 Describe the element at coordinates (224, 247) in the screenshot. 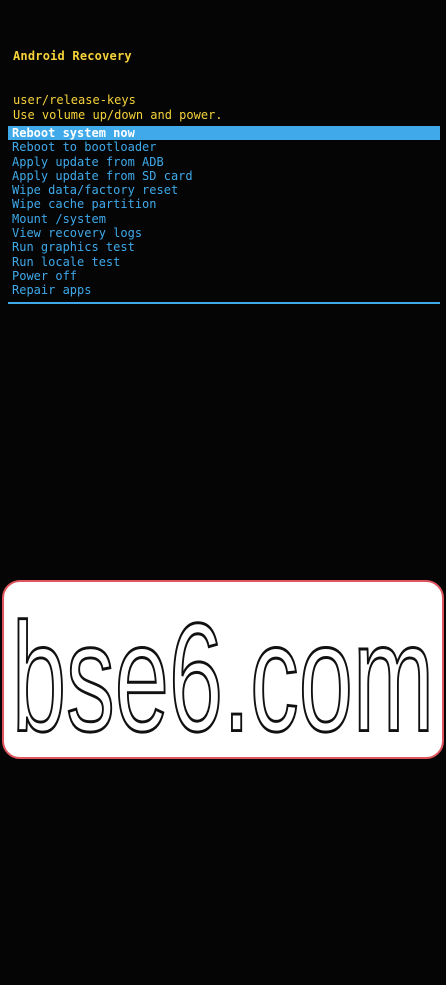

I see `menu-item-graphics-test: Run graphics test` at that location.